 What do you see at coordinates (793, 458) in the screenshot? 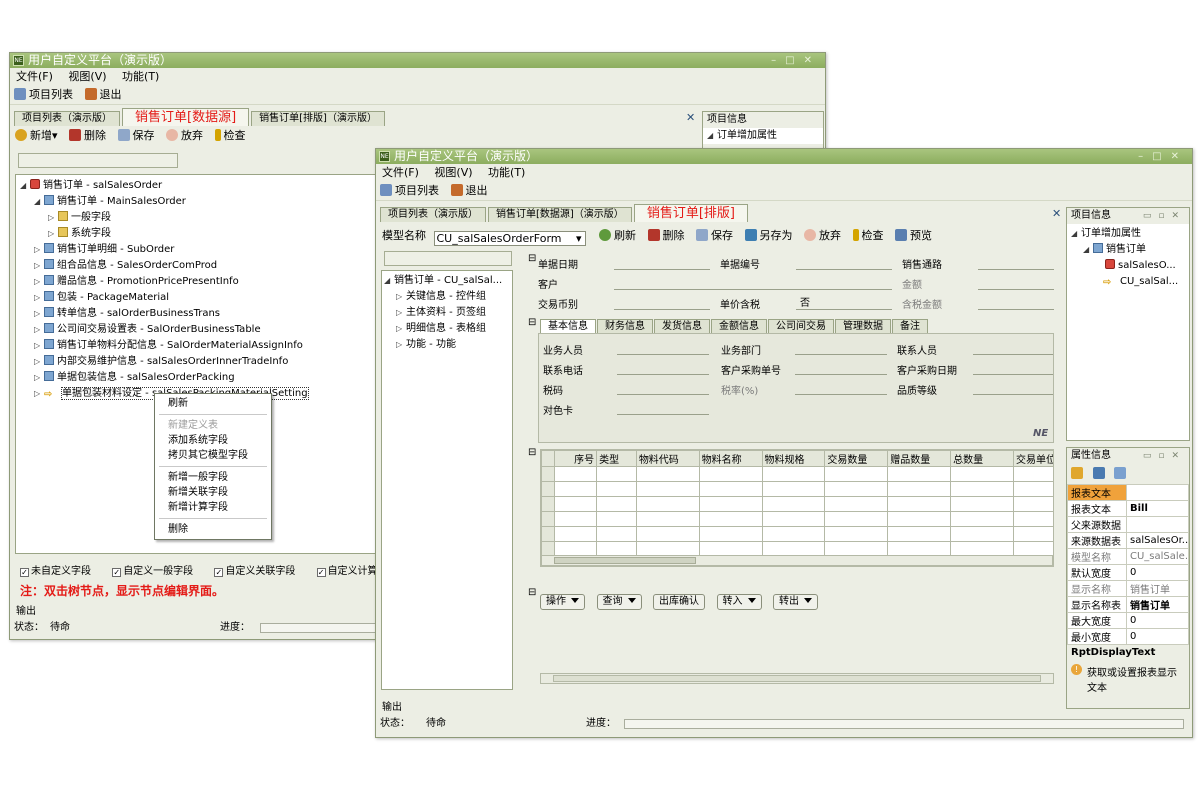
I see `grid-column-header: 物料规格` at bounding box center [793, 458].